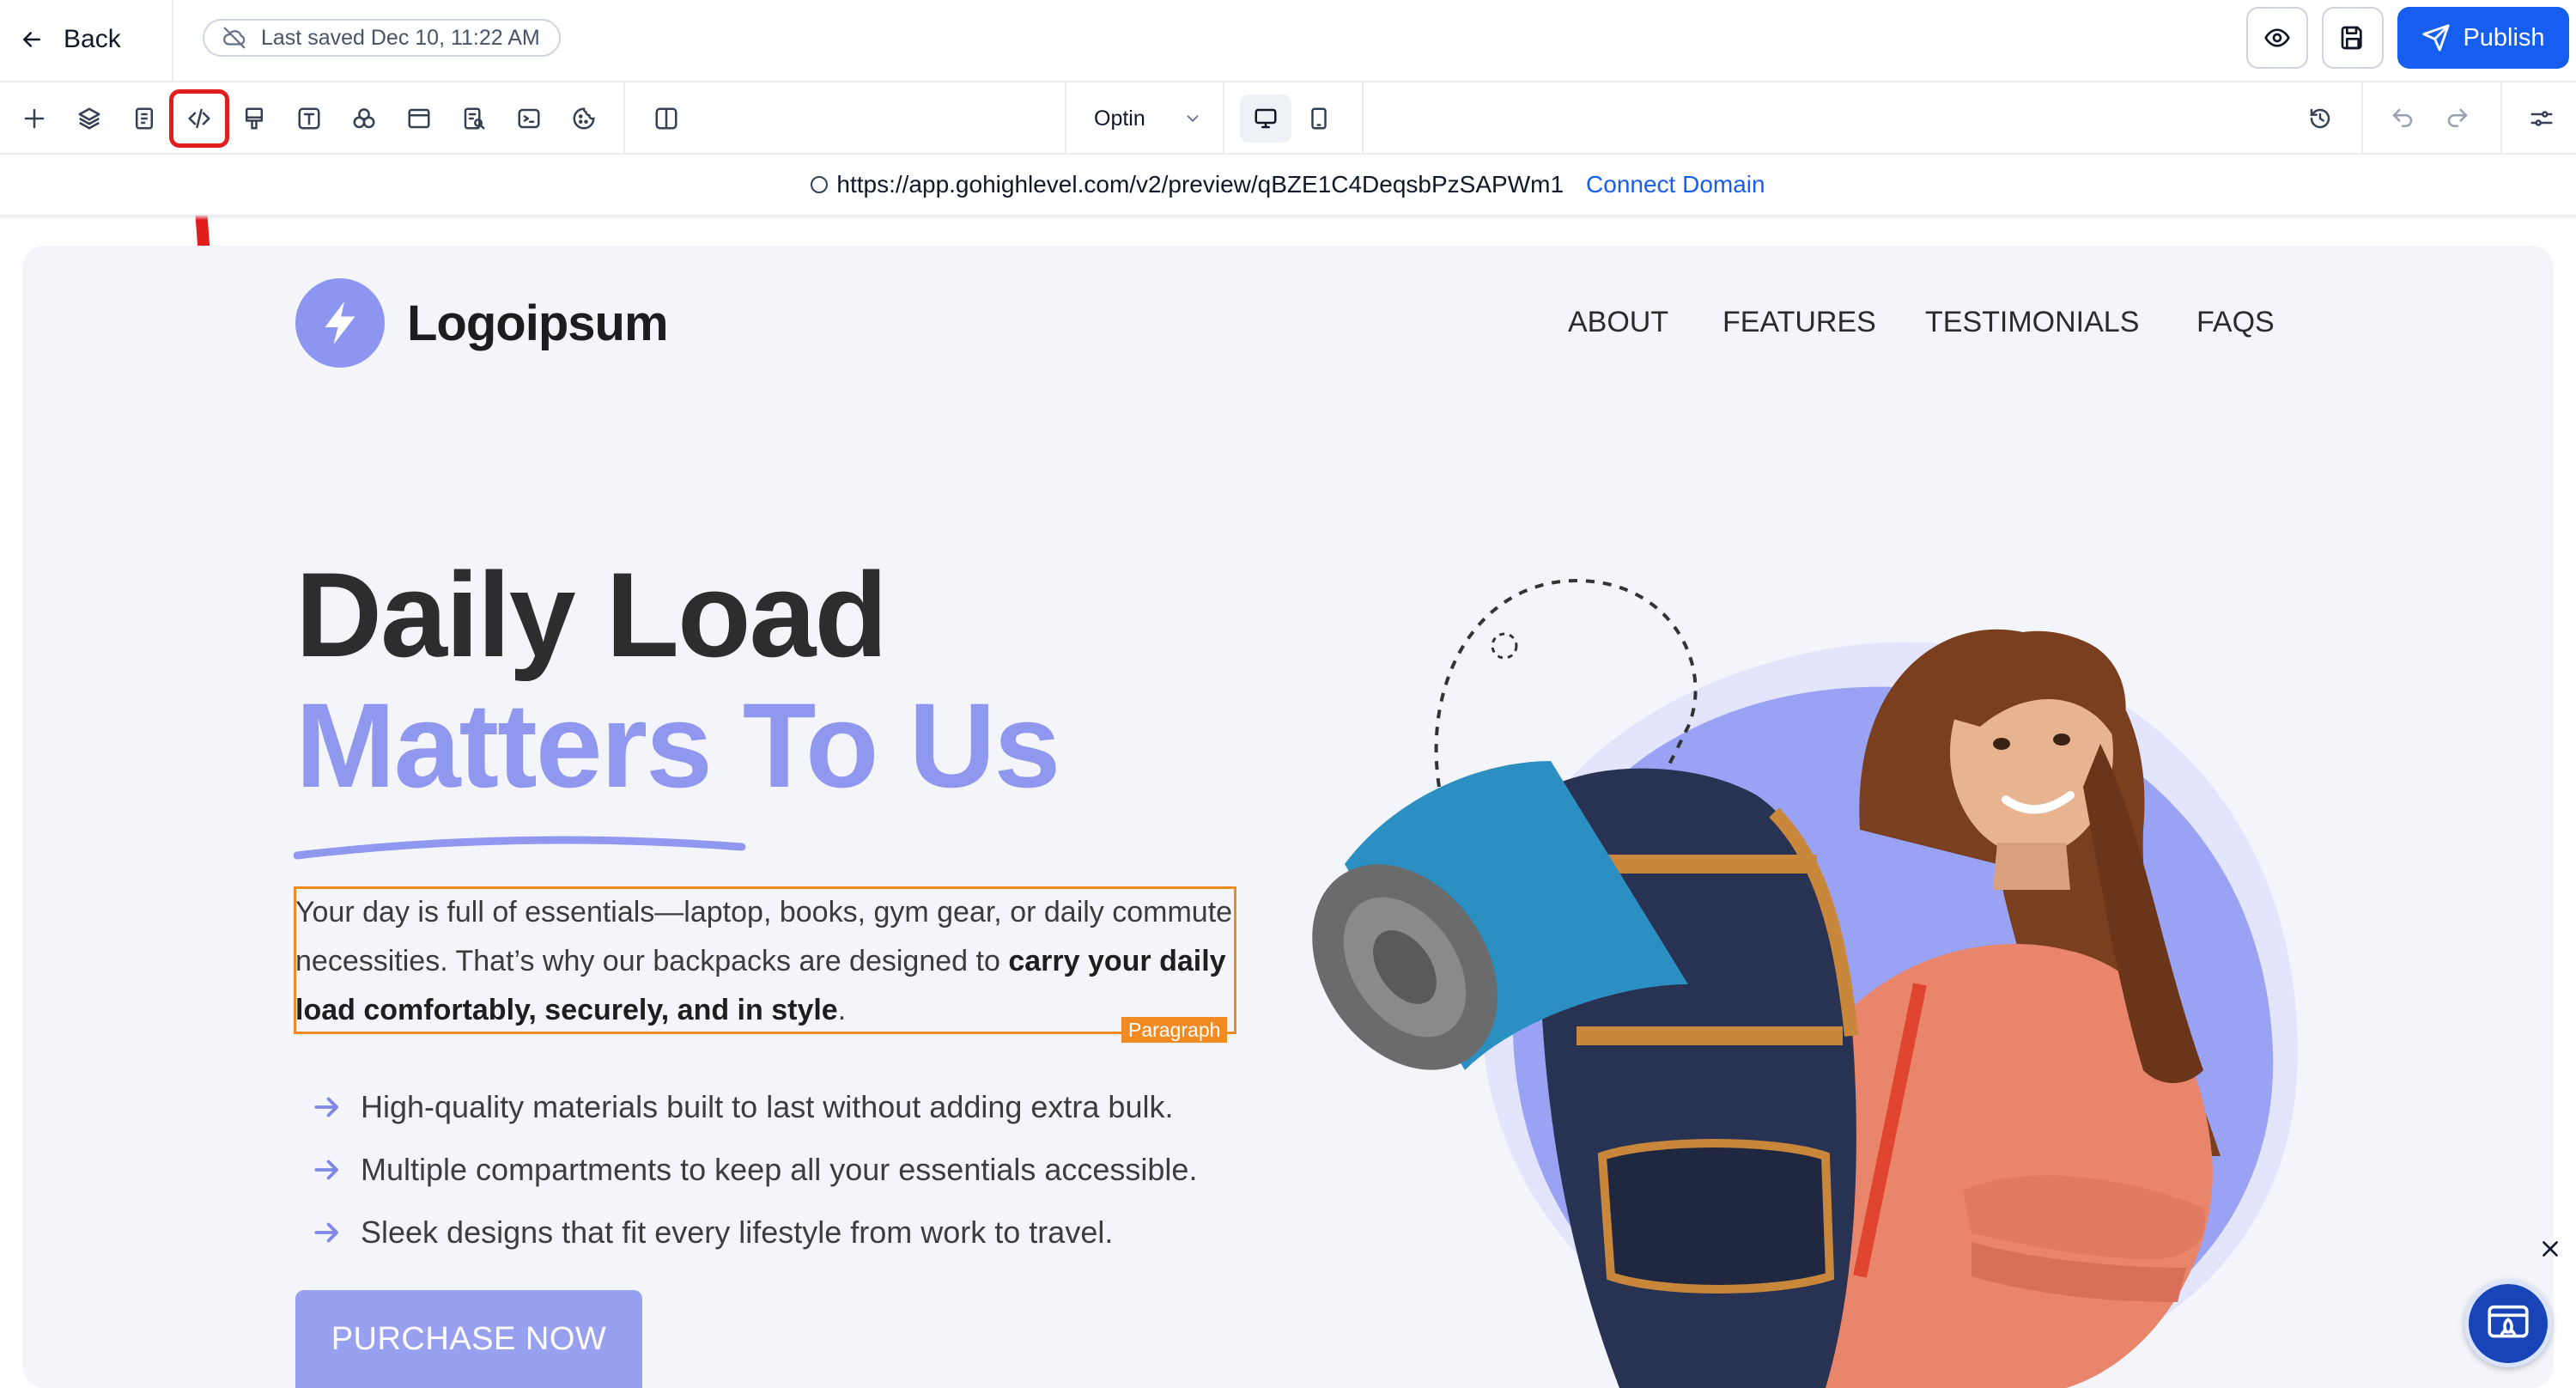  I want to click on layers-button, so click(90, 118).